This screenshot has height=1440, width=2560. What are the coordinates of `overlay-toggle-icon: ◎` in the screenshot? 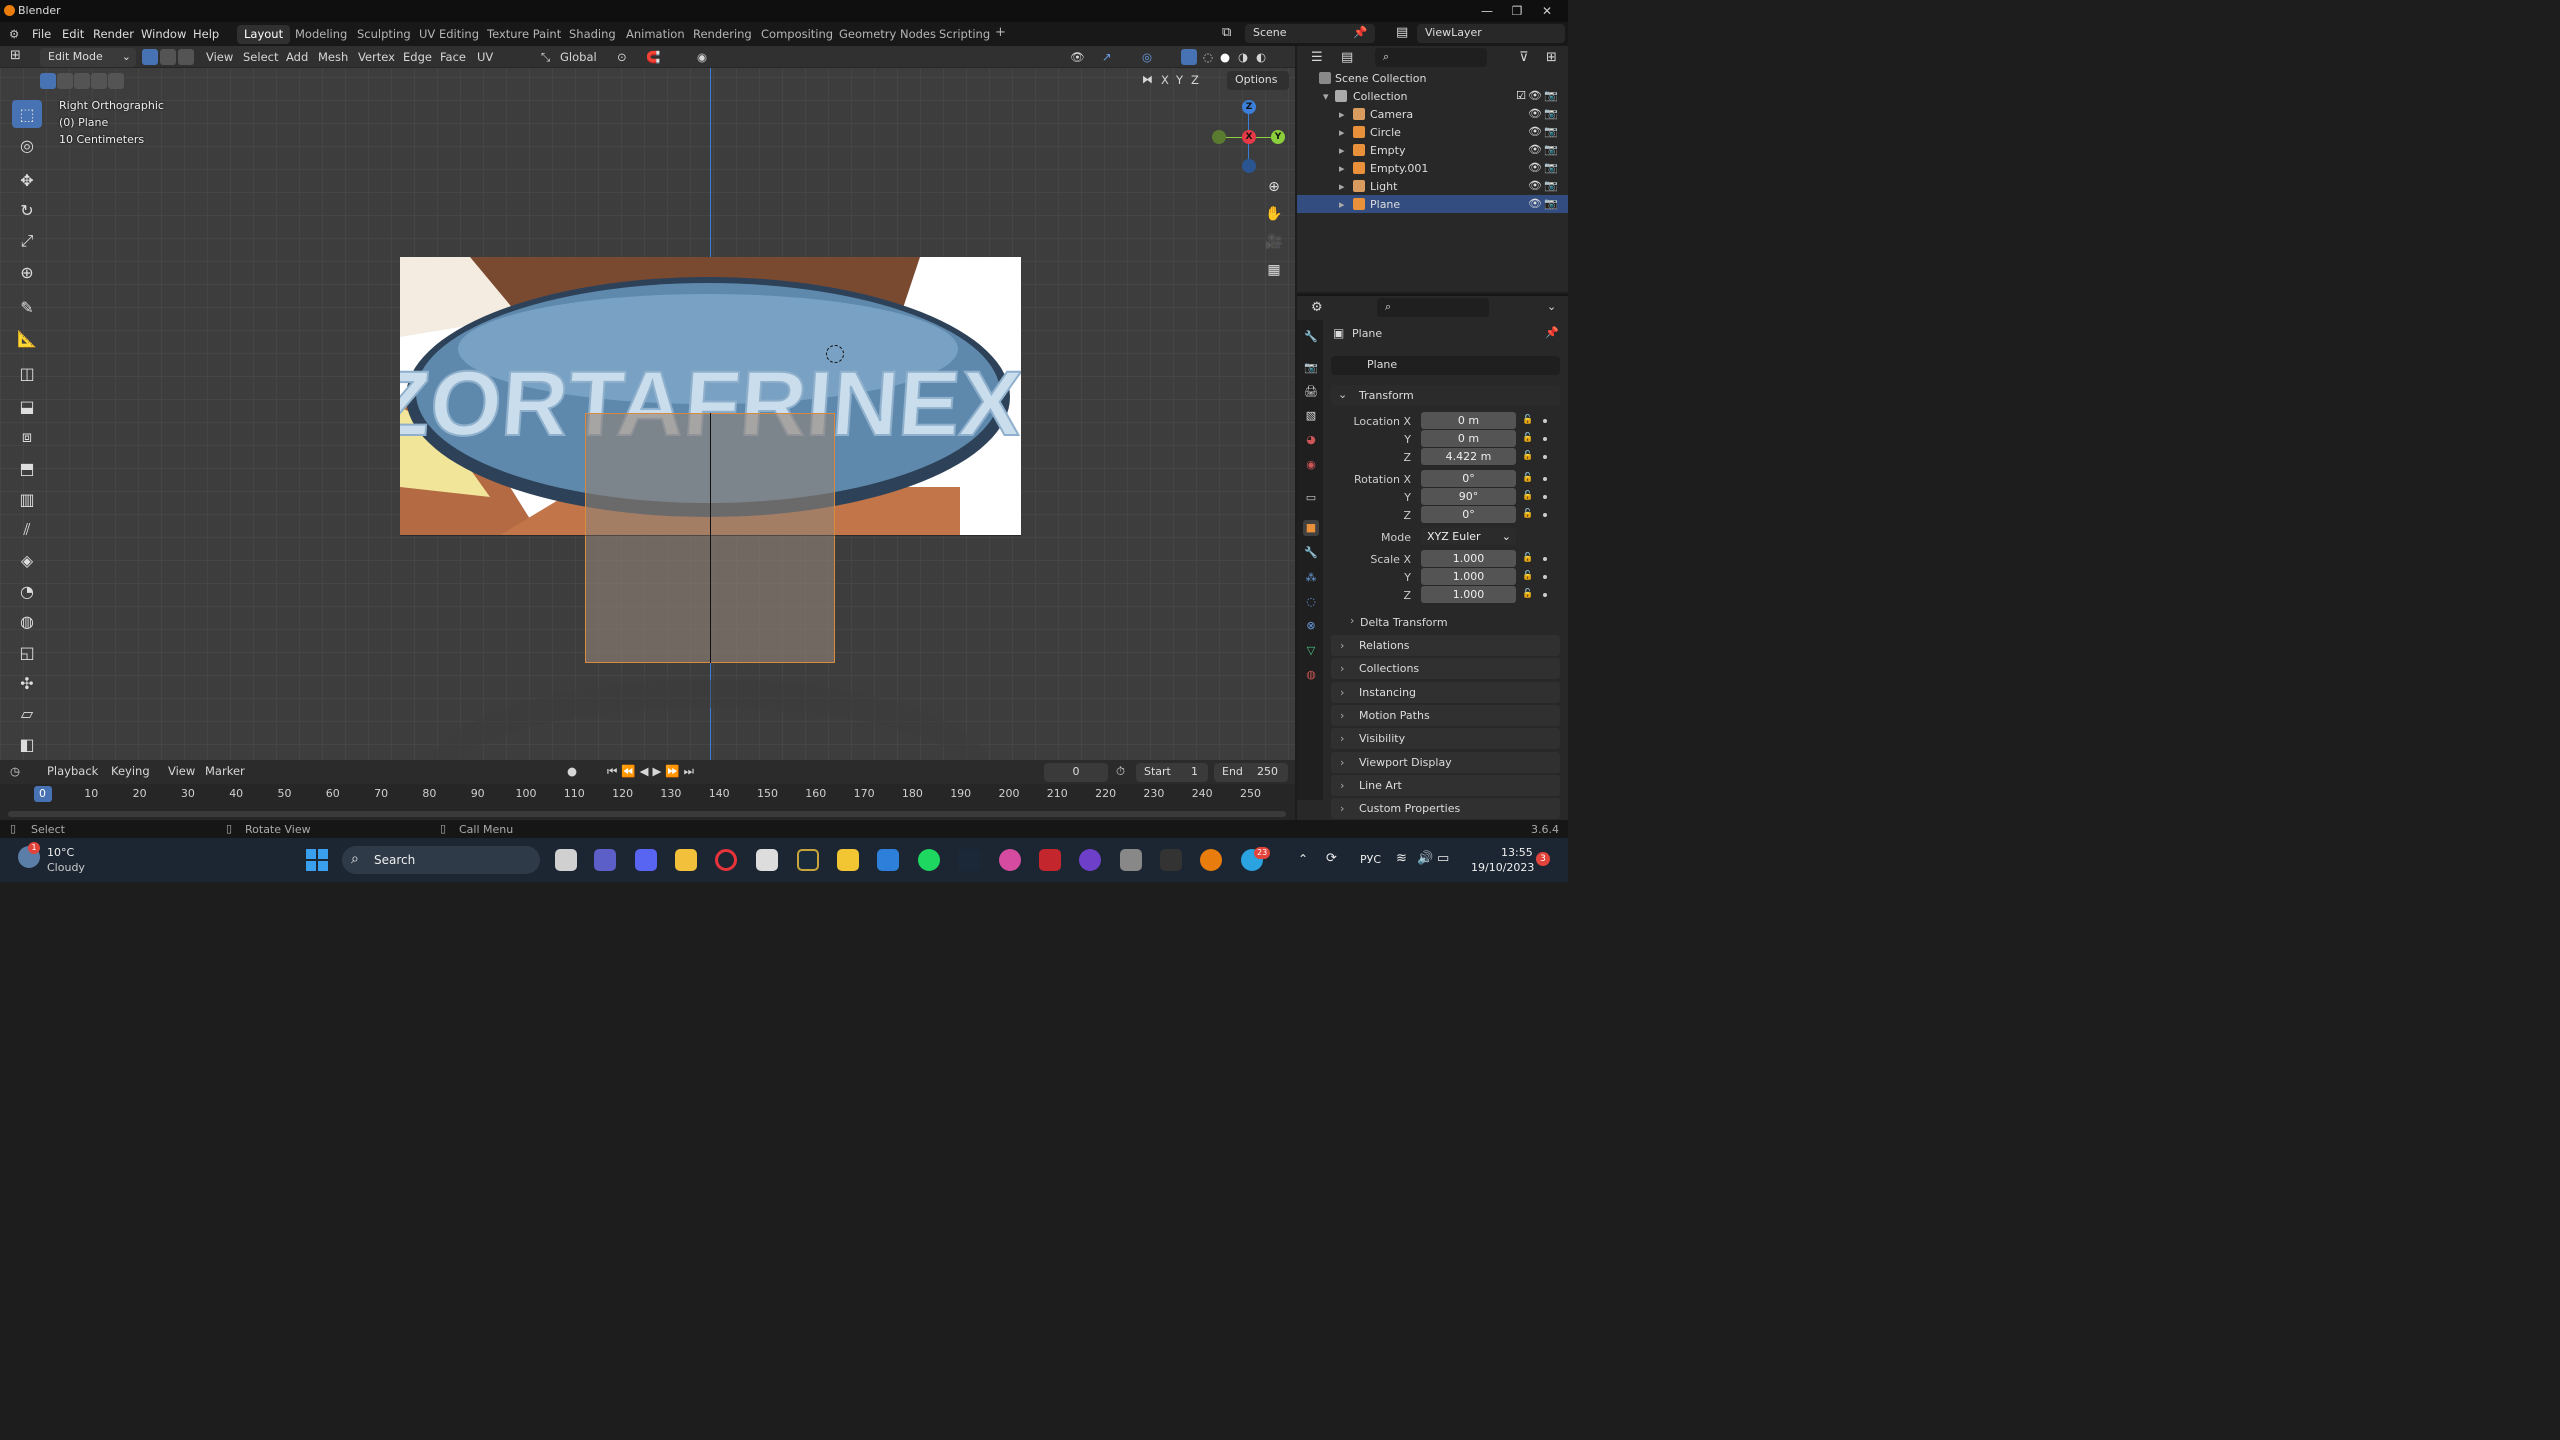 It's located at (1147, 57).